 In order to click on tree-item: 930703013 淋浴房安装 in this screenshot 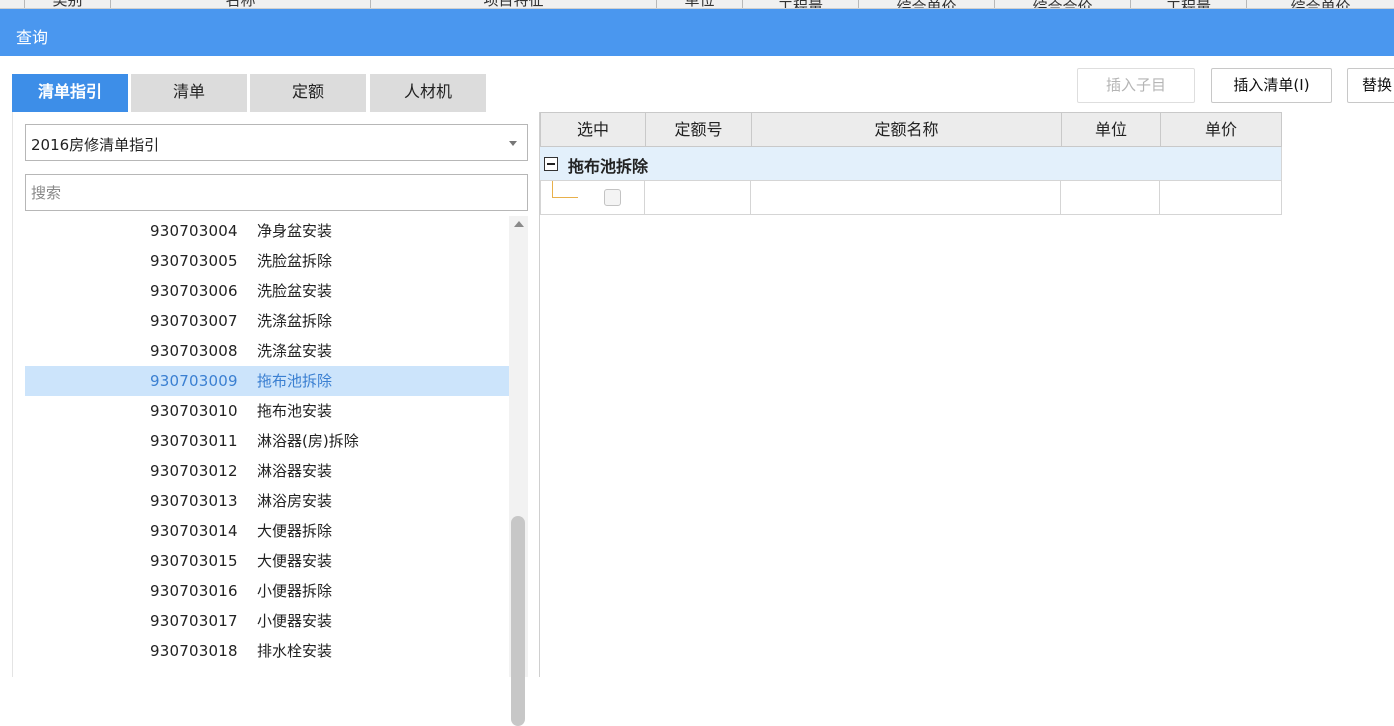, I will do `click(267, 501)`.